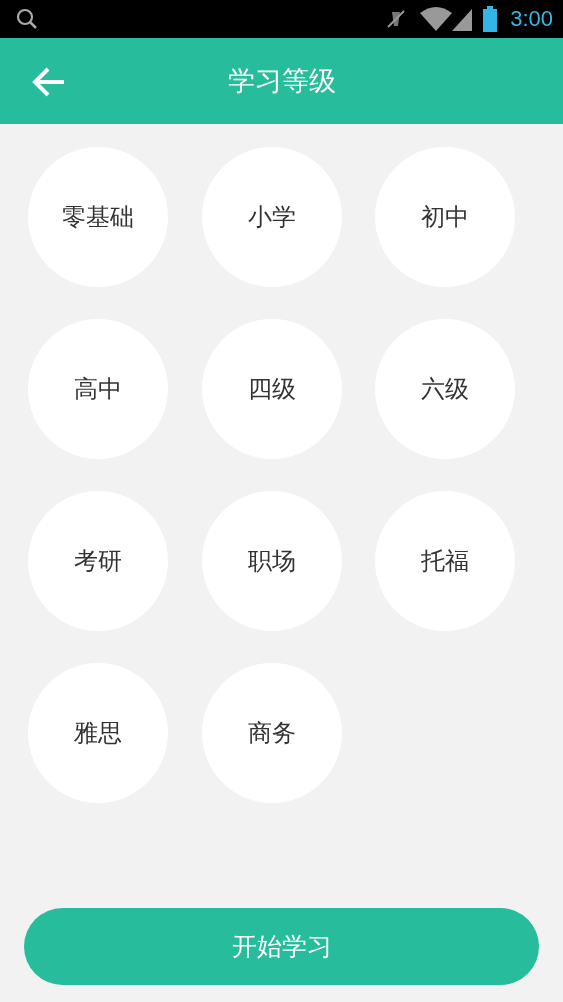 This screenshot has width=563, height=1002. What do you see at coordinates (445, 389) in the screenshot?
I see `level-option: 六级` at bounding box center [445, 389].